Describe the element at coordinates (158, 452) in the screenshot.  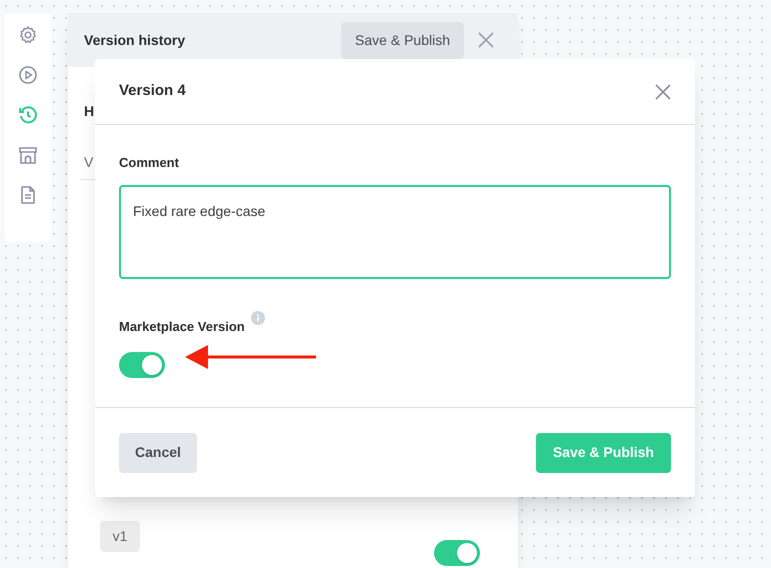
I see `cancel-button: Cancel` at that location.